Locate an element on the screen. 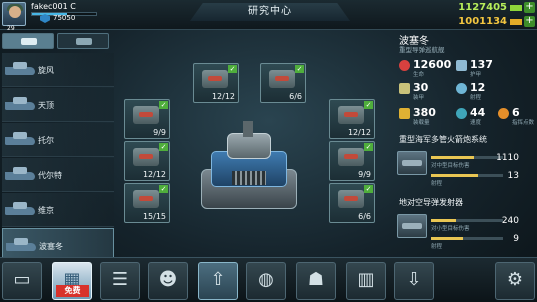 Image resolution: width=537 pixels, height=302 pixels. research-module-3: ✓ 9/9 is located at coordinates (147, 119).